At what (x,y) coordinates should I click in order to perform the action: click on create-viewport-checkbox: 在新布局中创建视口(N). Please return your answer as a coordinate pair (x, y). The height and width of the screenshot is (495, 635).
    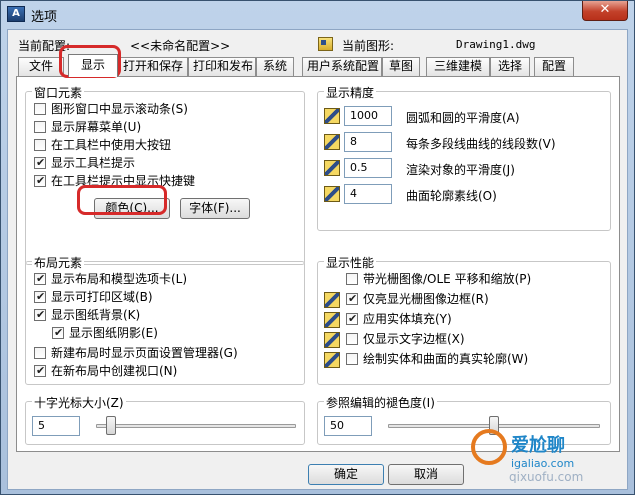
    Looking at the image, I should click on (106, 371).